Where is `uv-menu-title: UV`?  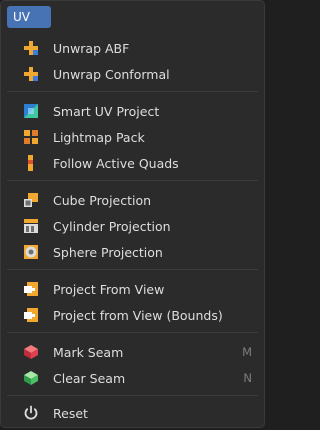 uv-menu-title: UV is located at coordinates (29, 17).